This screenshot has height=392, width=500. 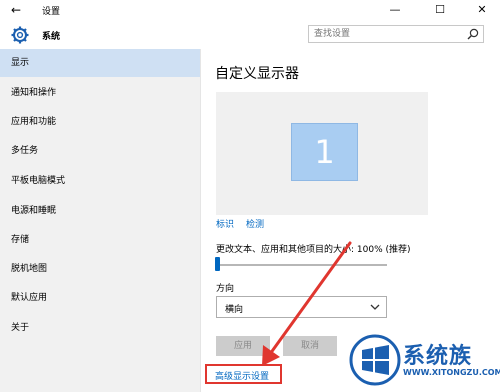 What do you see at coordinates (395, 10) in the screenshot?
I see `minimize-button: —` at bounding box center [395, 10].